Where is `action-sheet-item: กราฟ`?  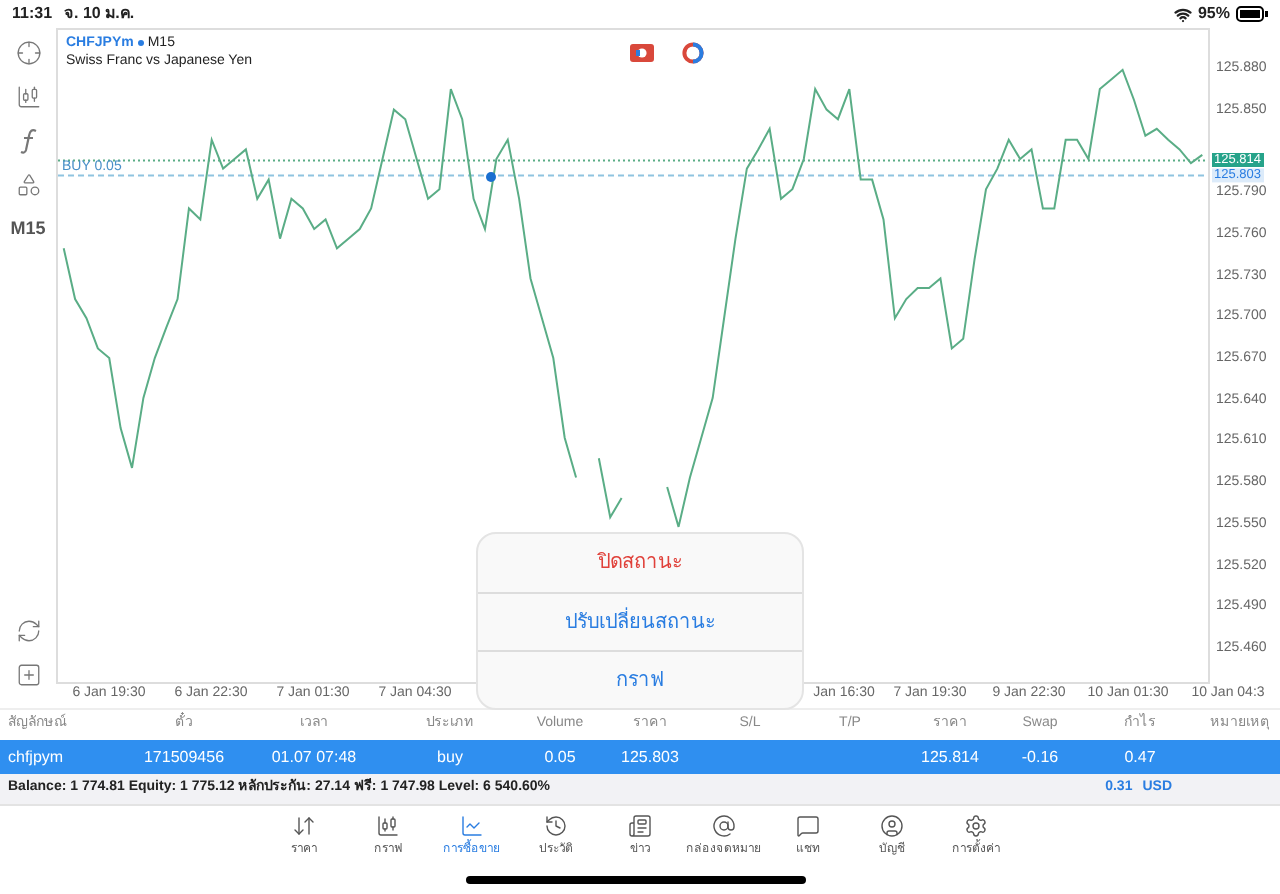
action-sheet-item: กราฟ is located at coordinates (640, 679).